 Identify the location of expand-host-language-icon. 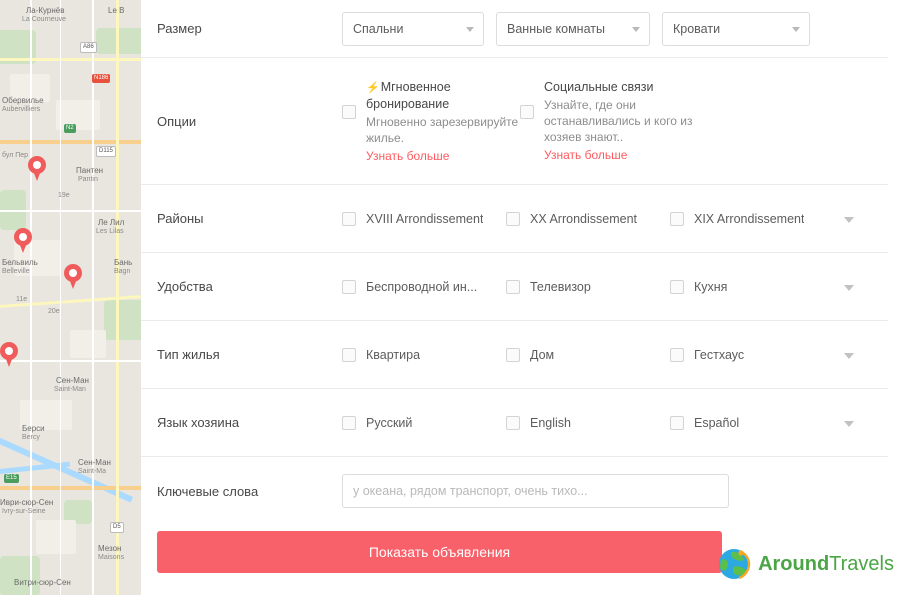
(849, 423).